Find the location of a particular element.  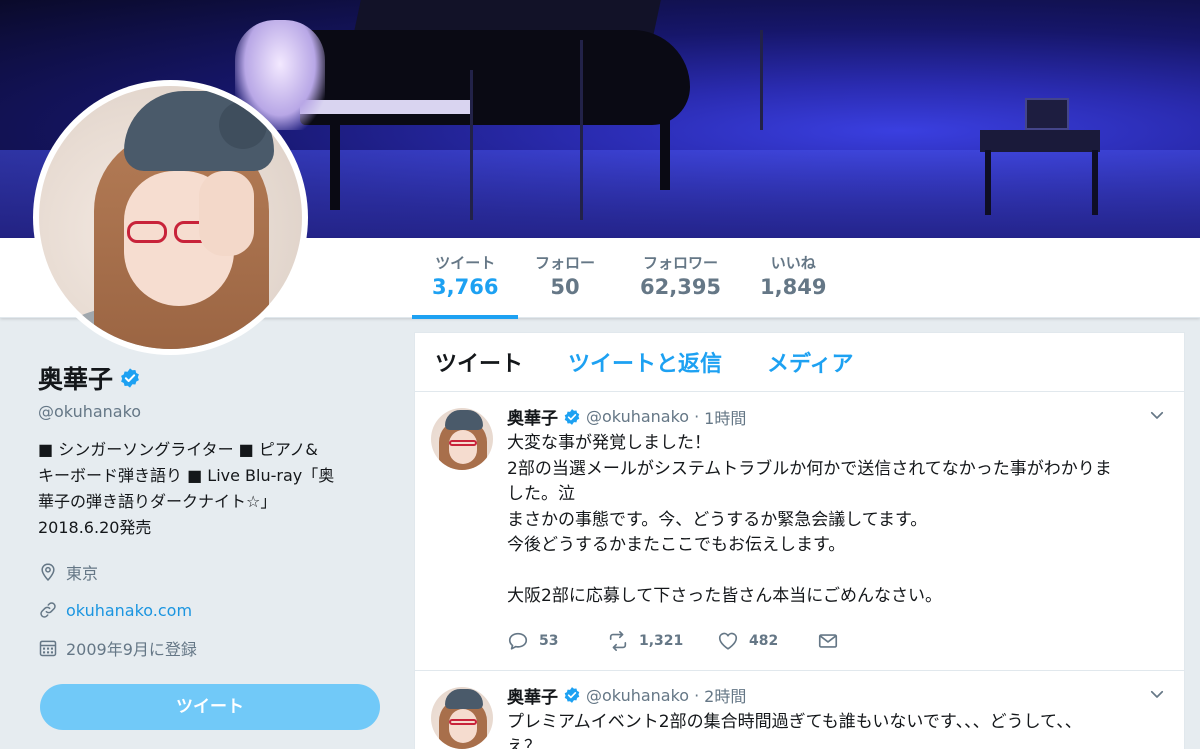

profile-url: okuhanako.com is located at coordinates (210, 610).